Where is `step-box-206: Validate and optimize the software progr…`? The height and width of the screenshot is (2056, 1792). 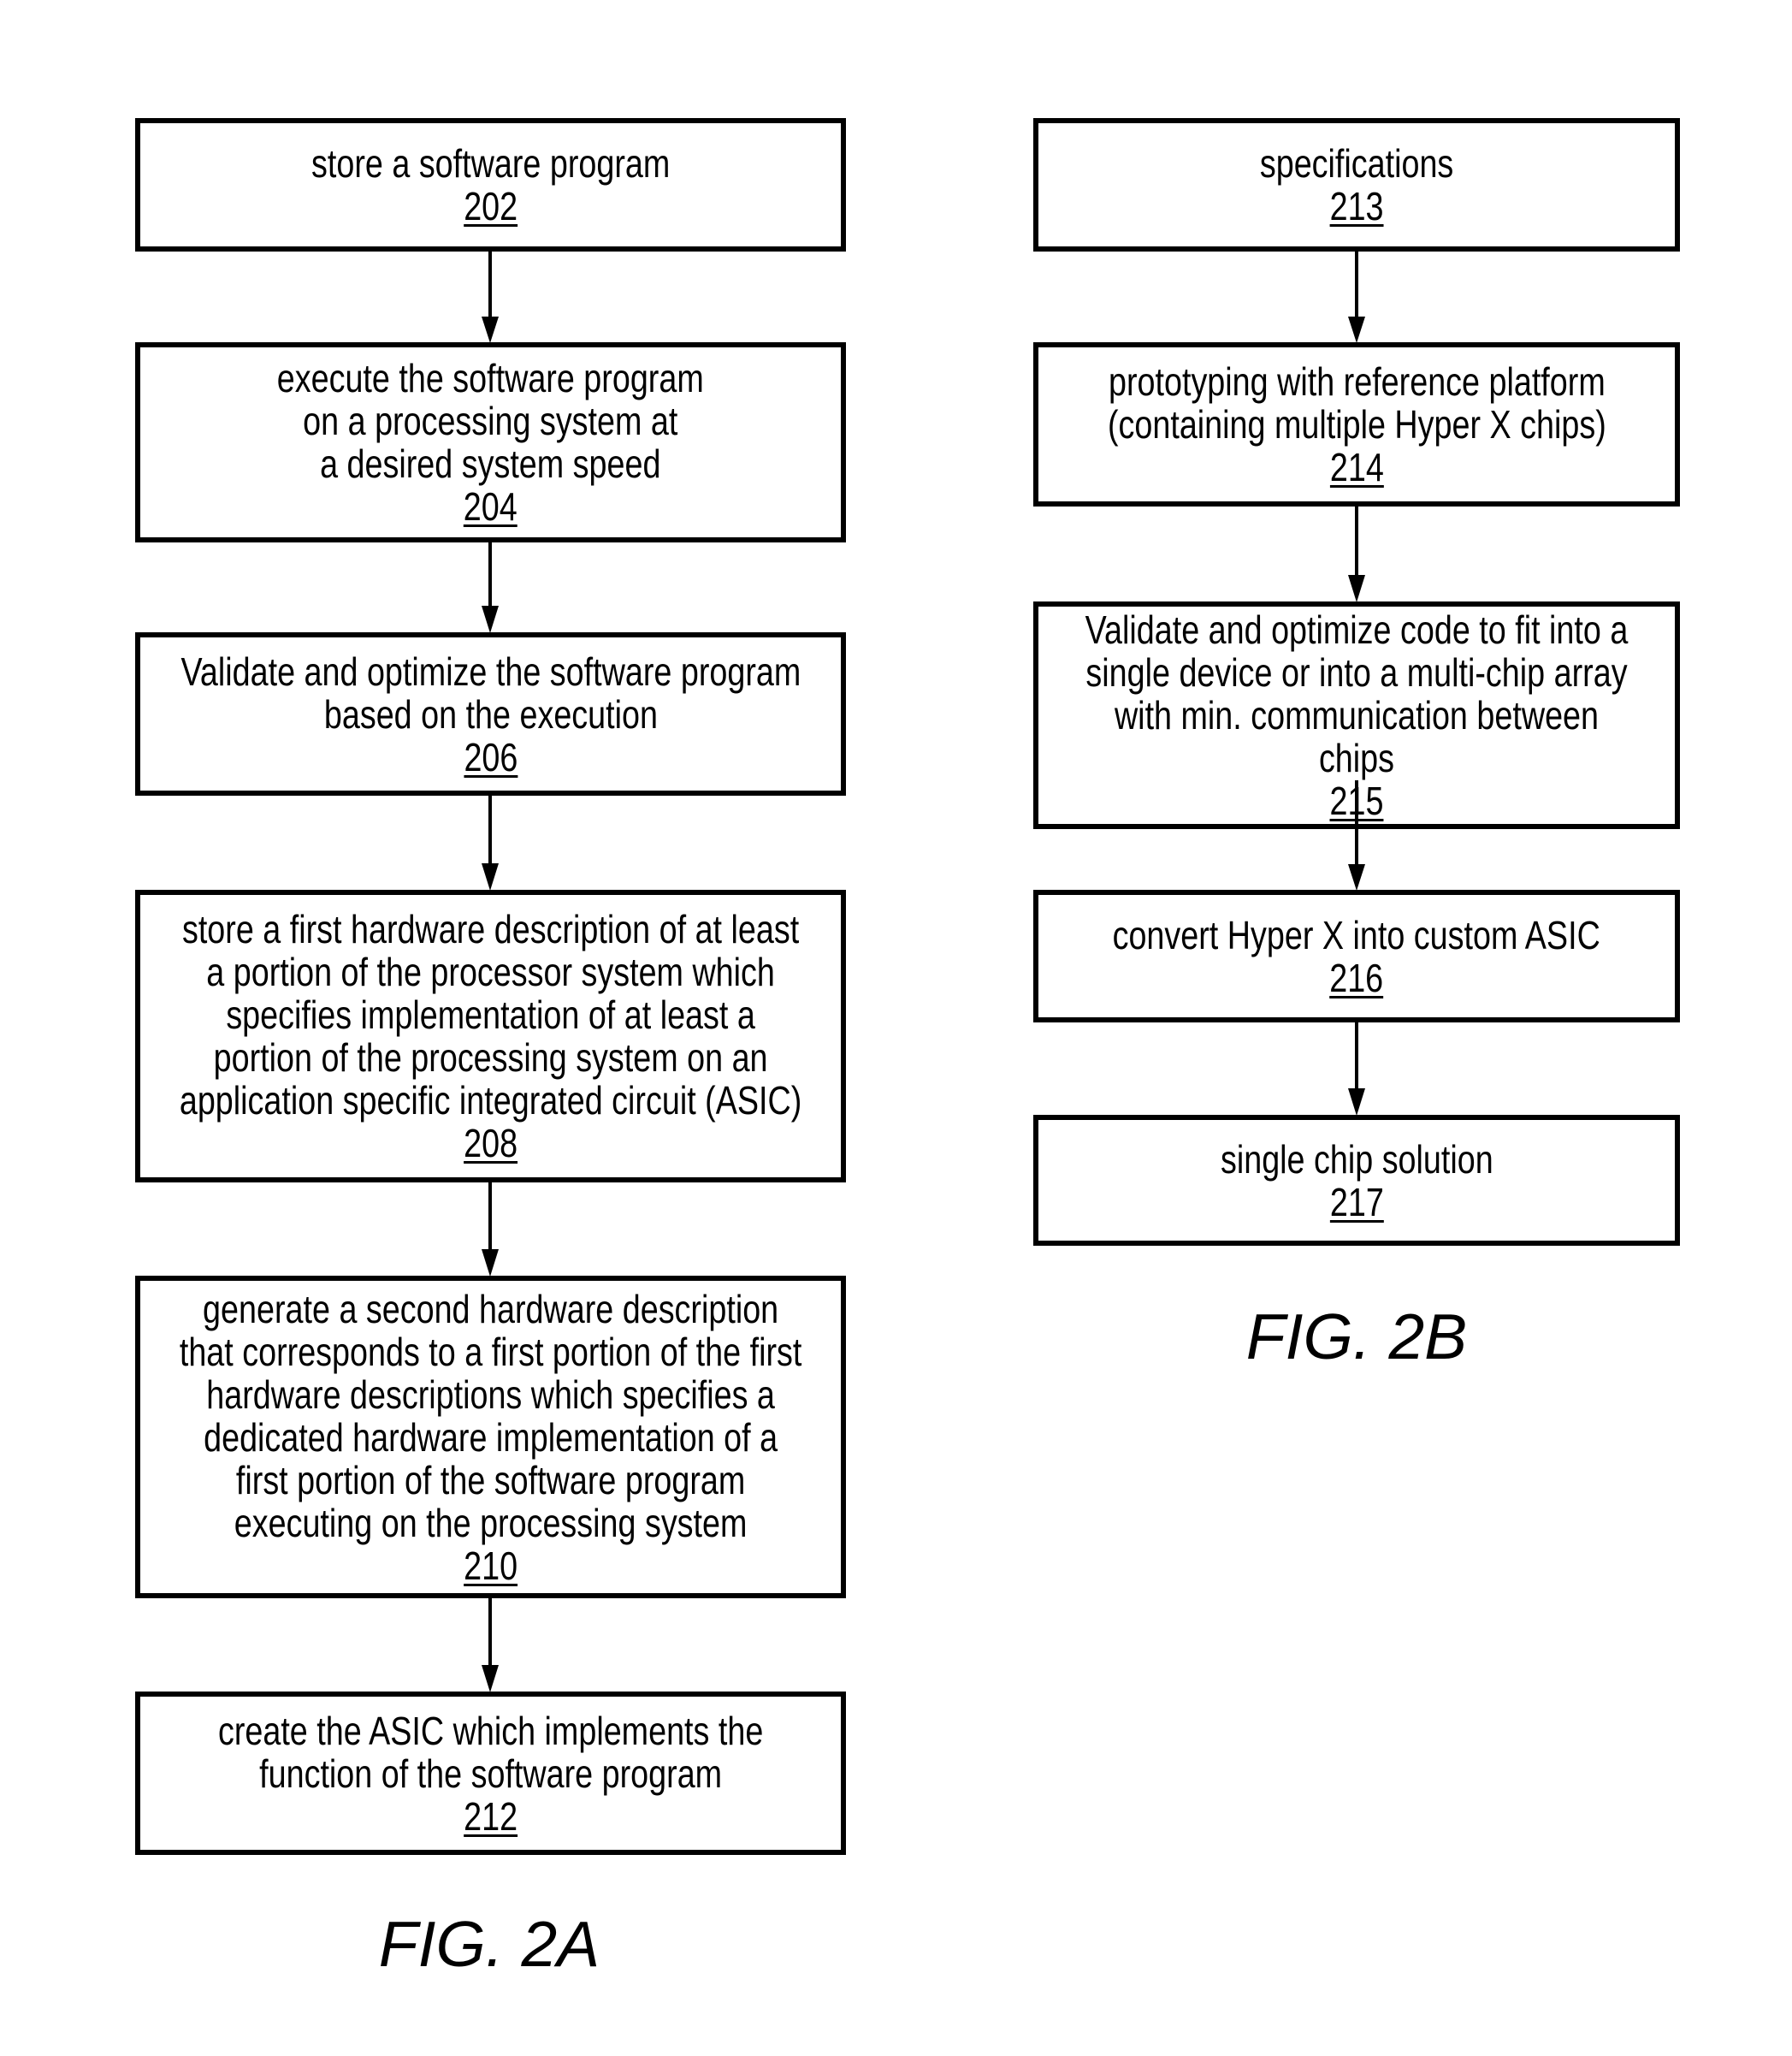 step-box-206: Validate and optimize the software progr… is located at coordinates (490, 714).